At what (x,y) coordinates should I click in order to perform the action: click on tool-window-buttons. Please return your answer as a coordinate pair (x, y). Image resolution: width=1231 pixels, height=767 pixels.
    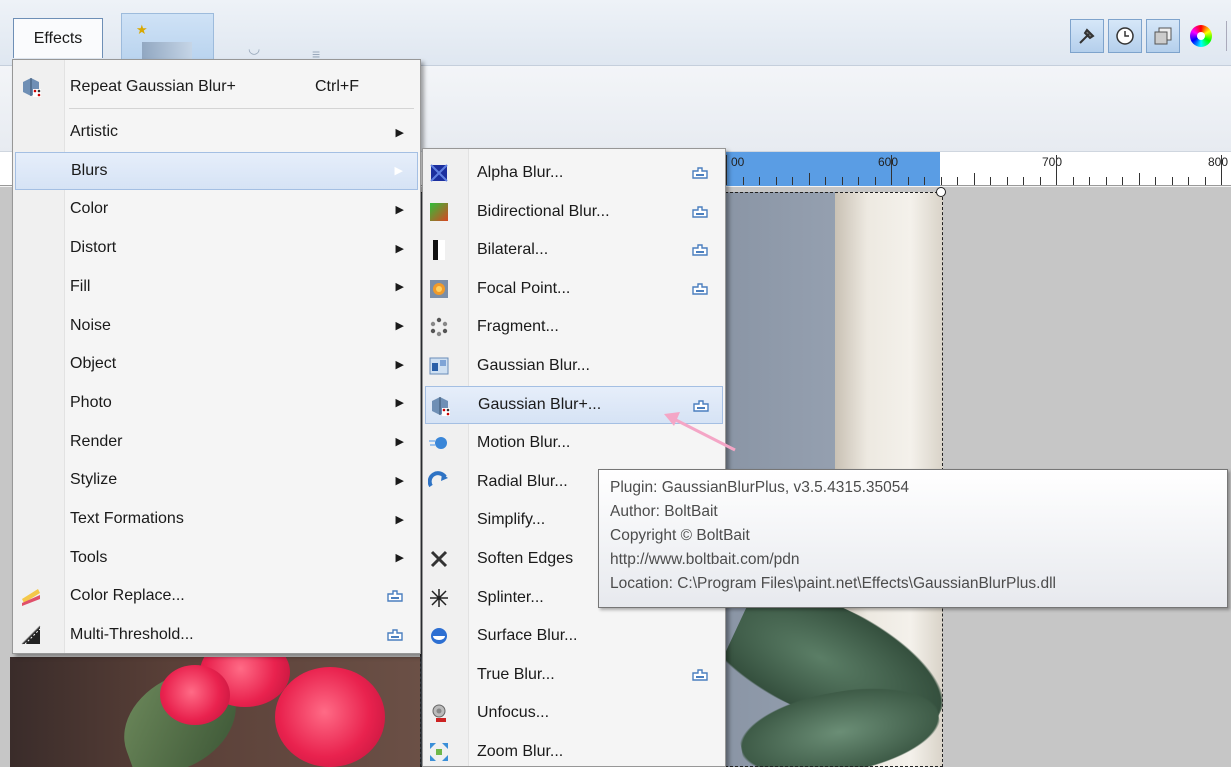
    Looking at the image, I should click on (1150, 39).